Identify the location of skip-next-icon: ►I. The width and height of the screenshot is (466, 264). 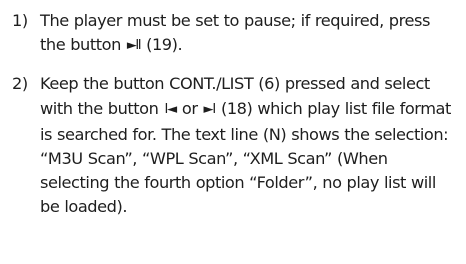
(210, 109).